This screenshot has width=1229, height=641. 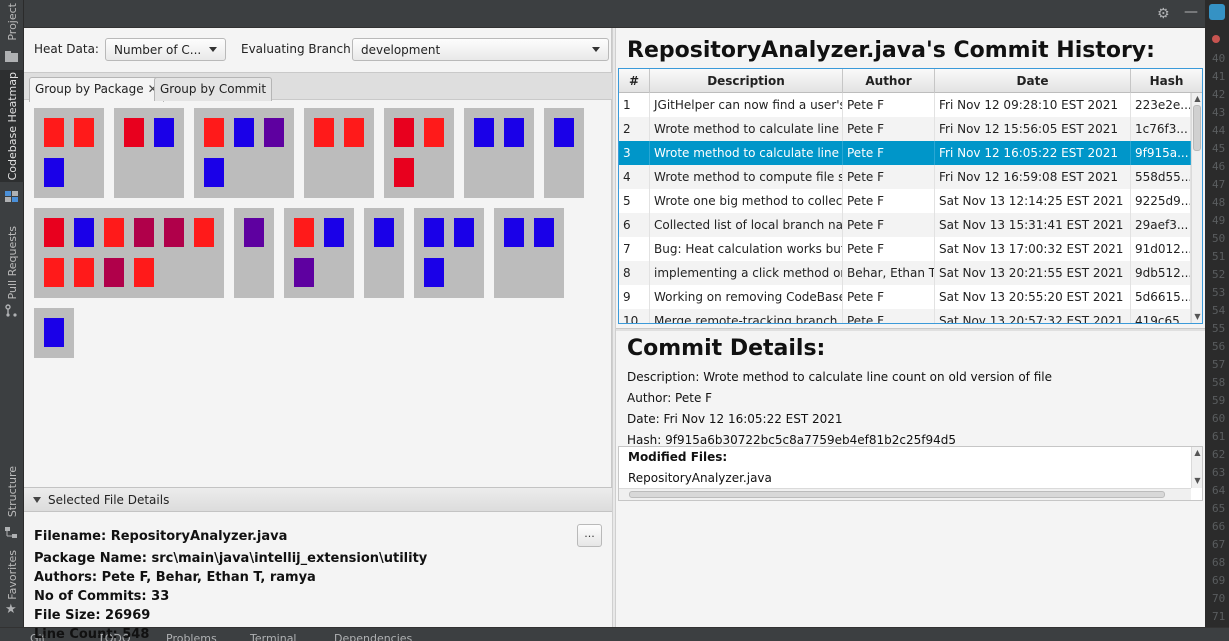 I want to click on column-header-description: Description, so click(x=746, y=81).